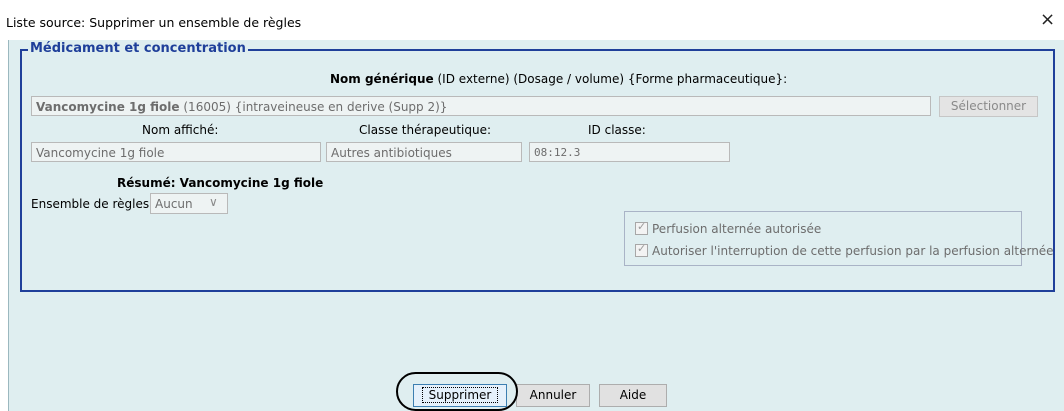 The height and width of the screenshot is (411, 1064). What do you see at coordinates (108, 107) in the screenshot?
I see `drug-name-bold: Vancomycine 1g fiole` at bounding box center [108, 107].